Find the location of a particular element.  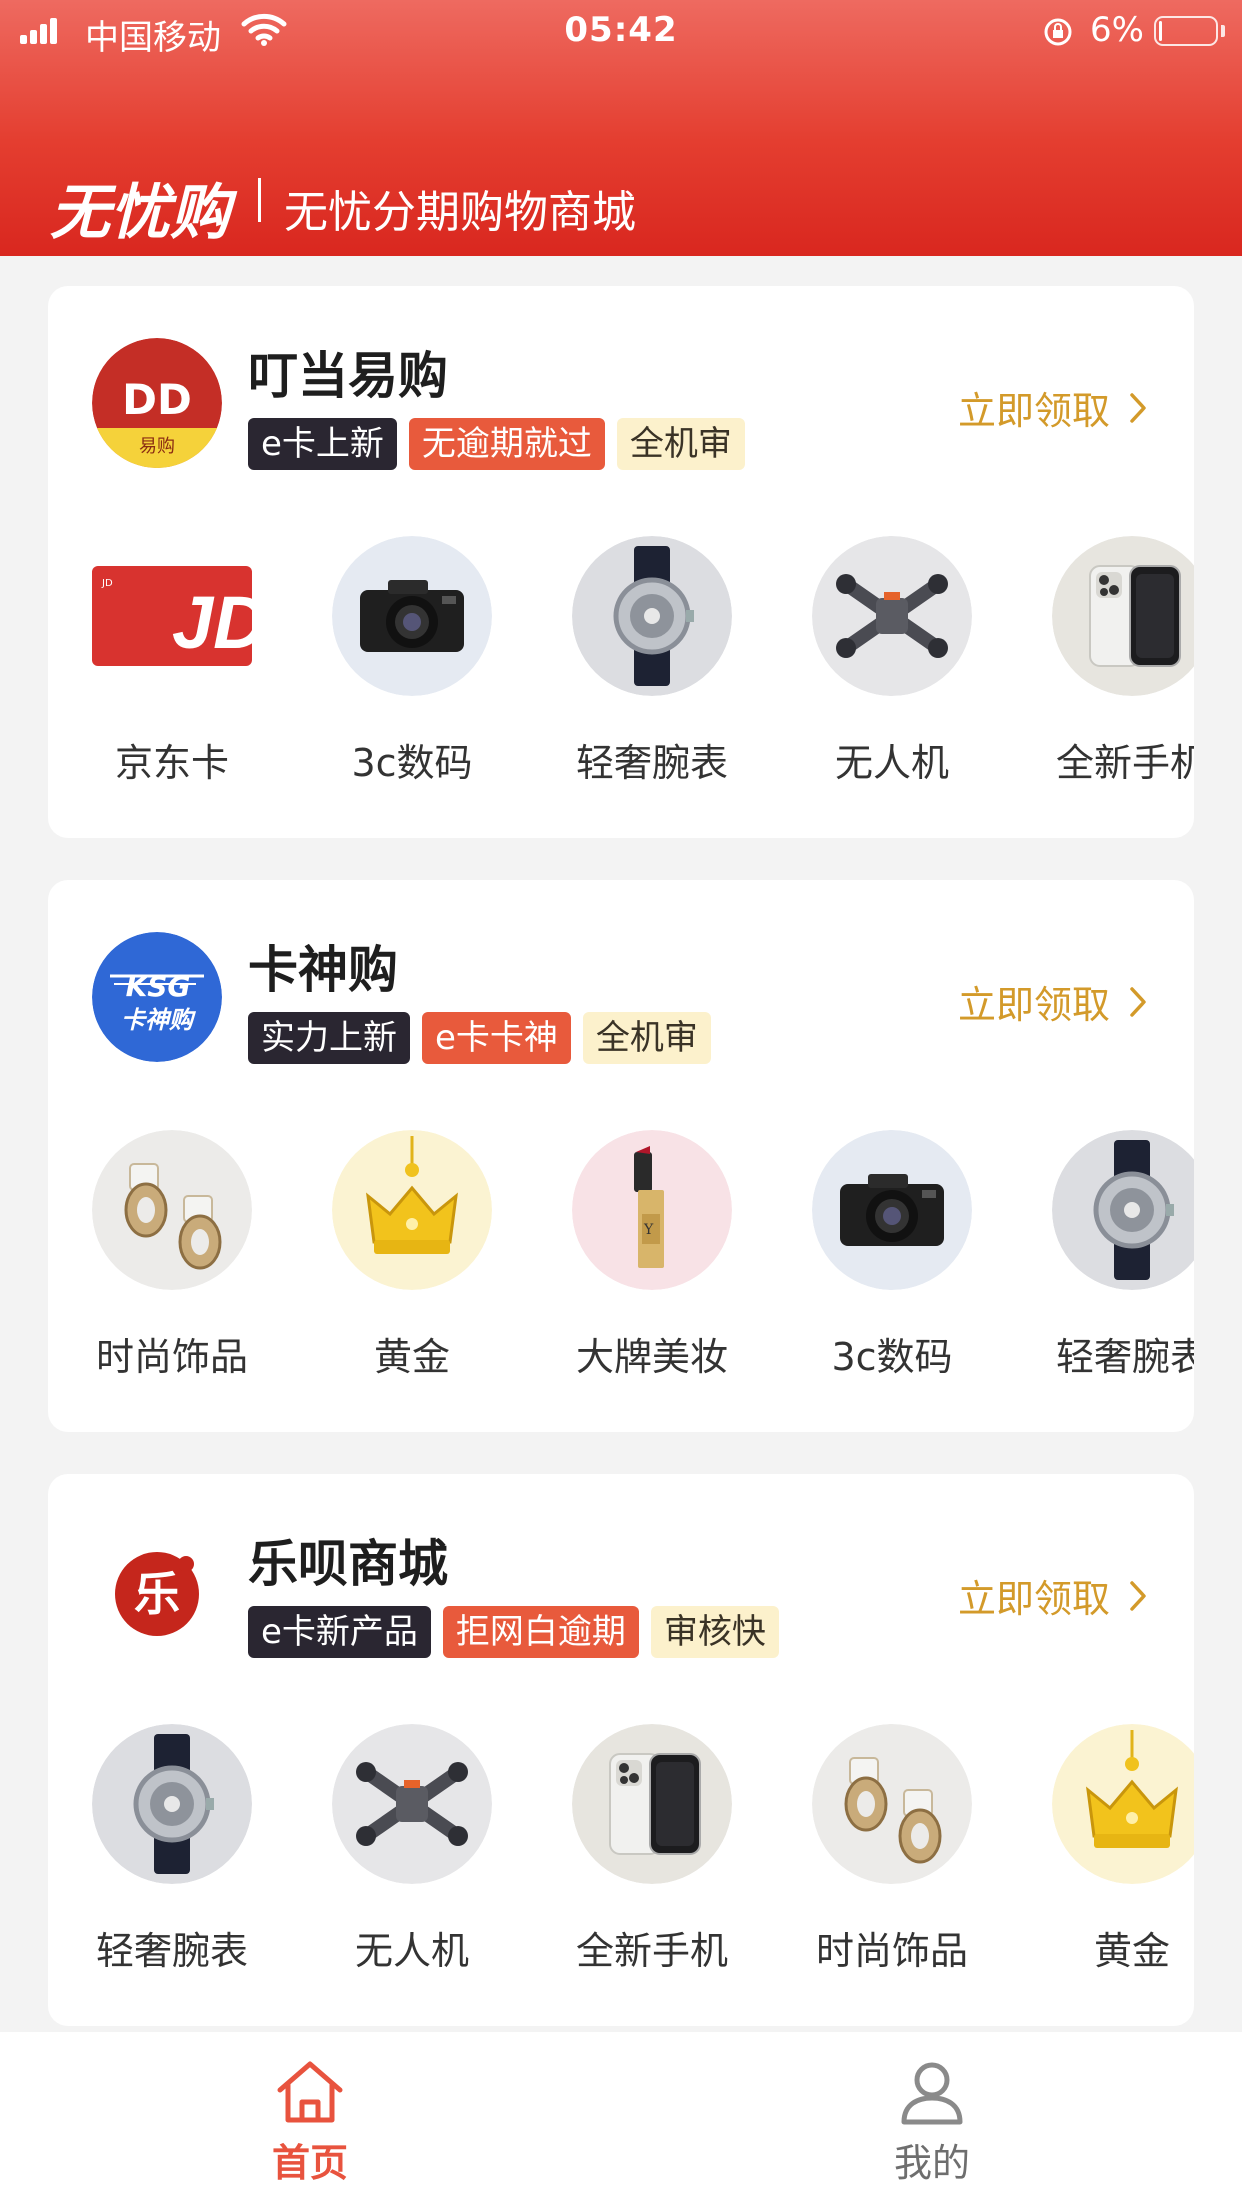

orientation-lock-icon is located at coordinates (1058, 32).